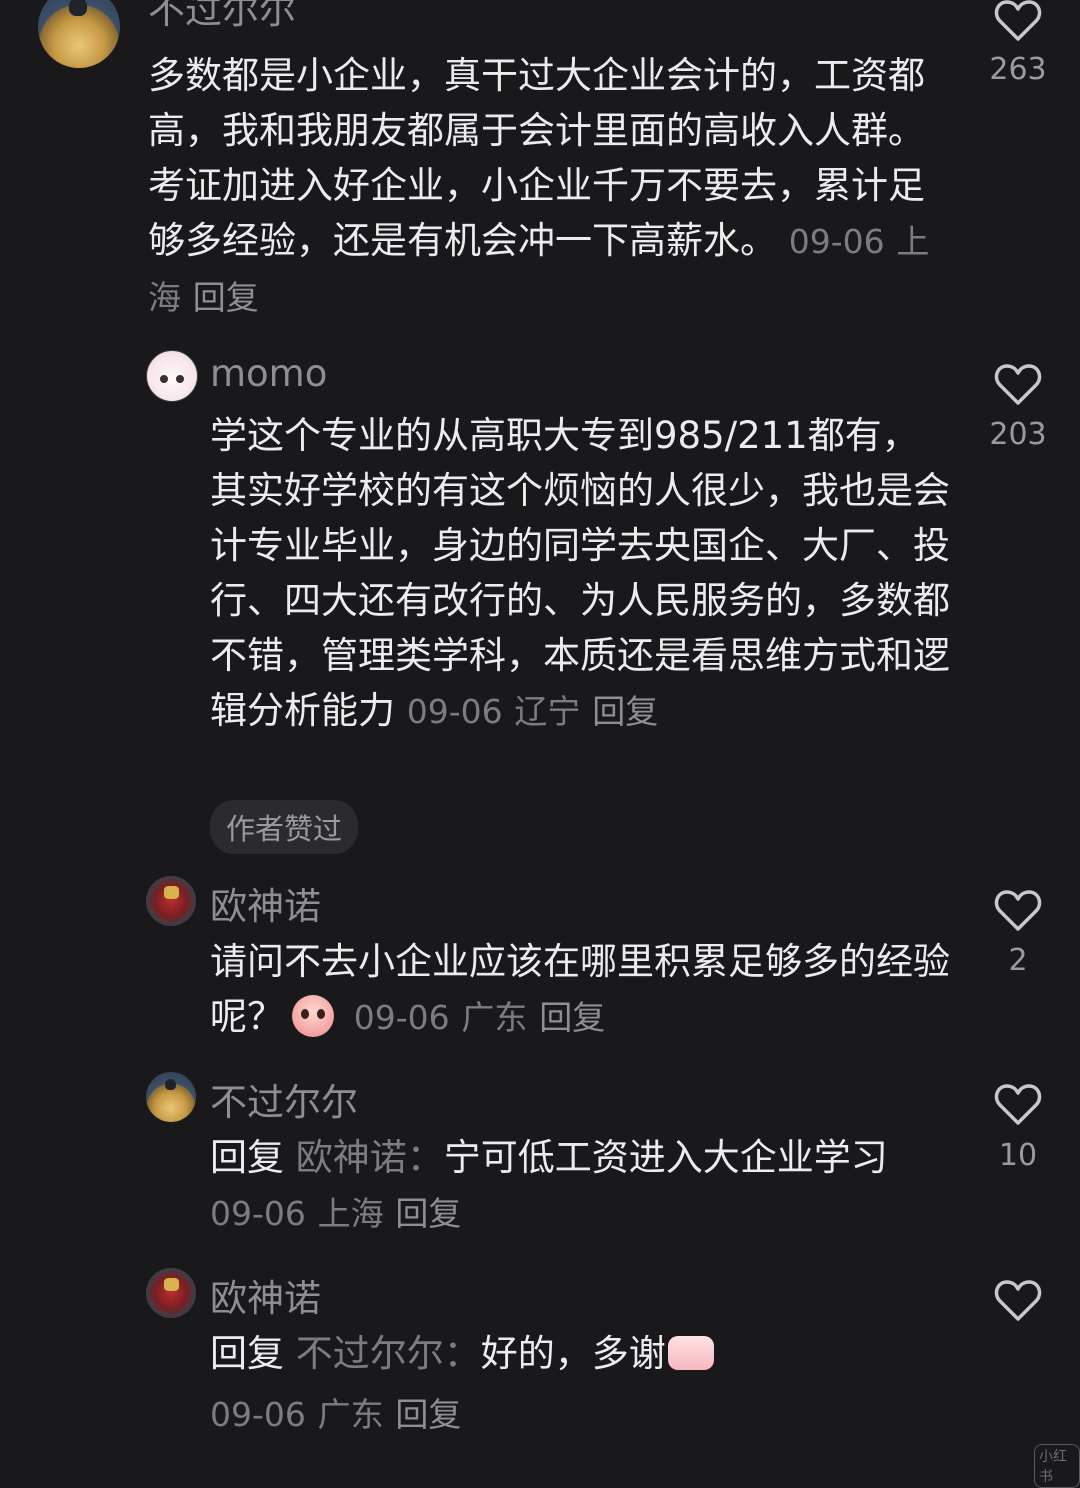  I want to click on pleading-face-emoji, so click(313, 1016).